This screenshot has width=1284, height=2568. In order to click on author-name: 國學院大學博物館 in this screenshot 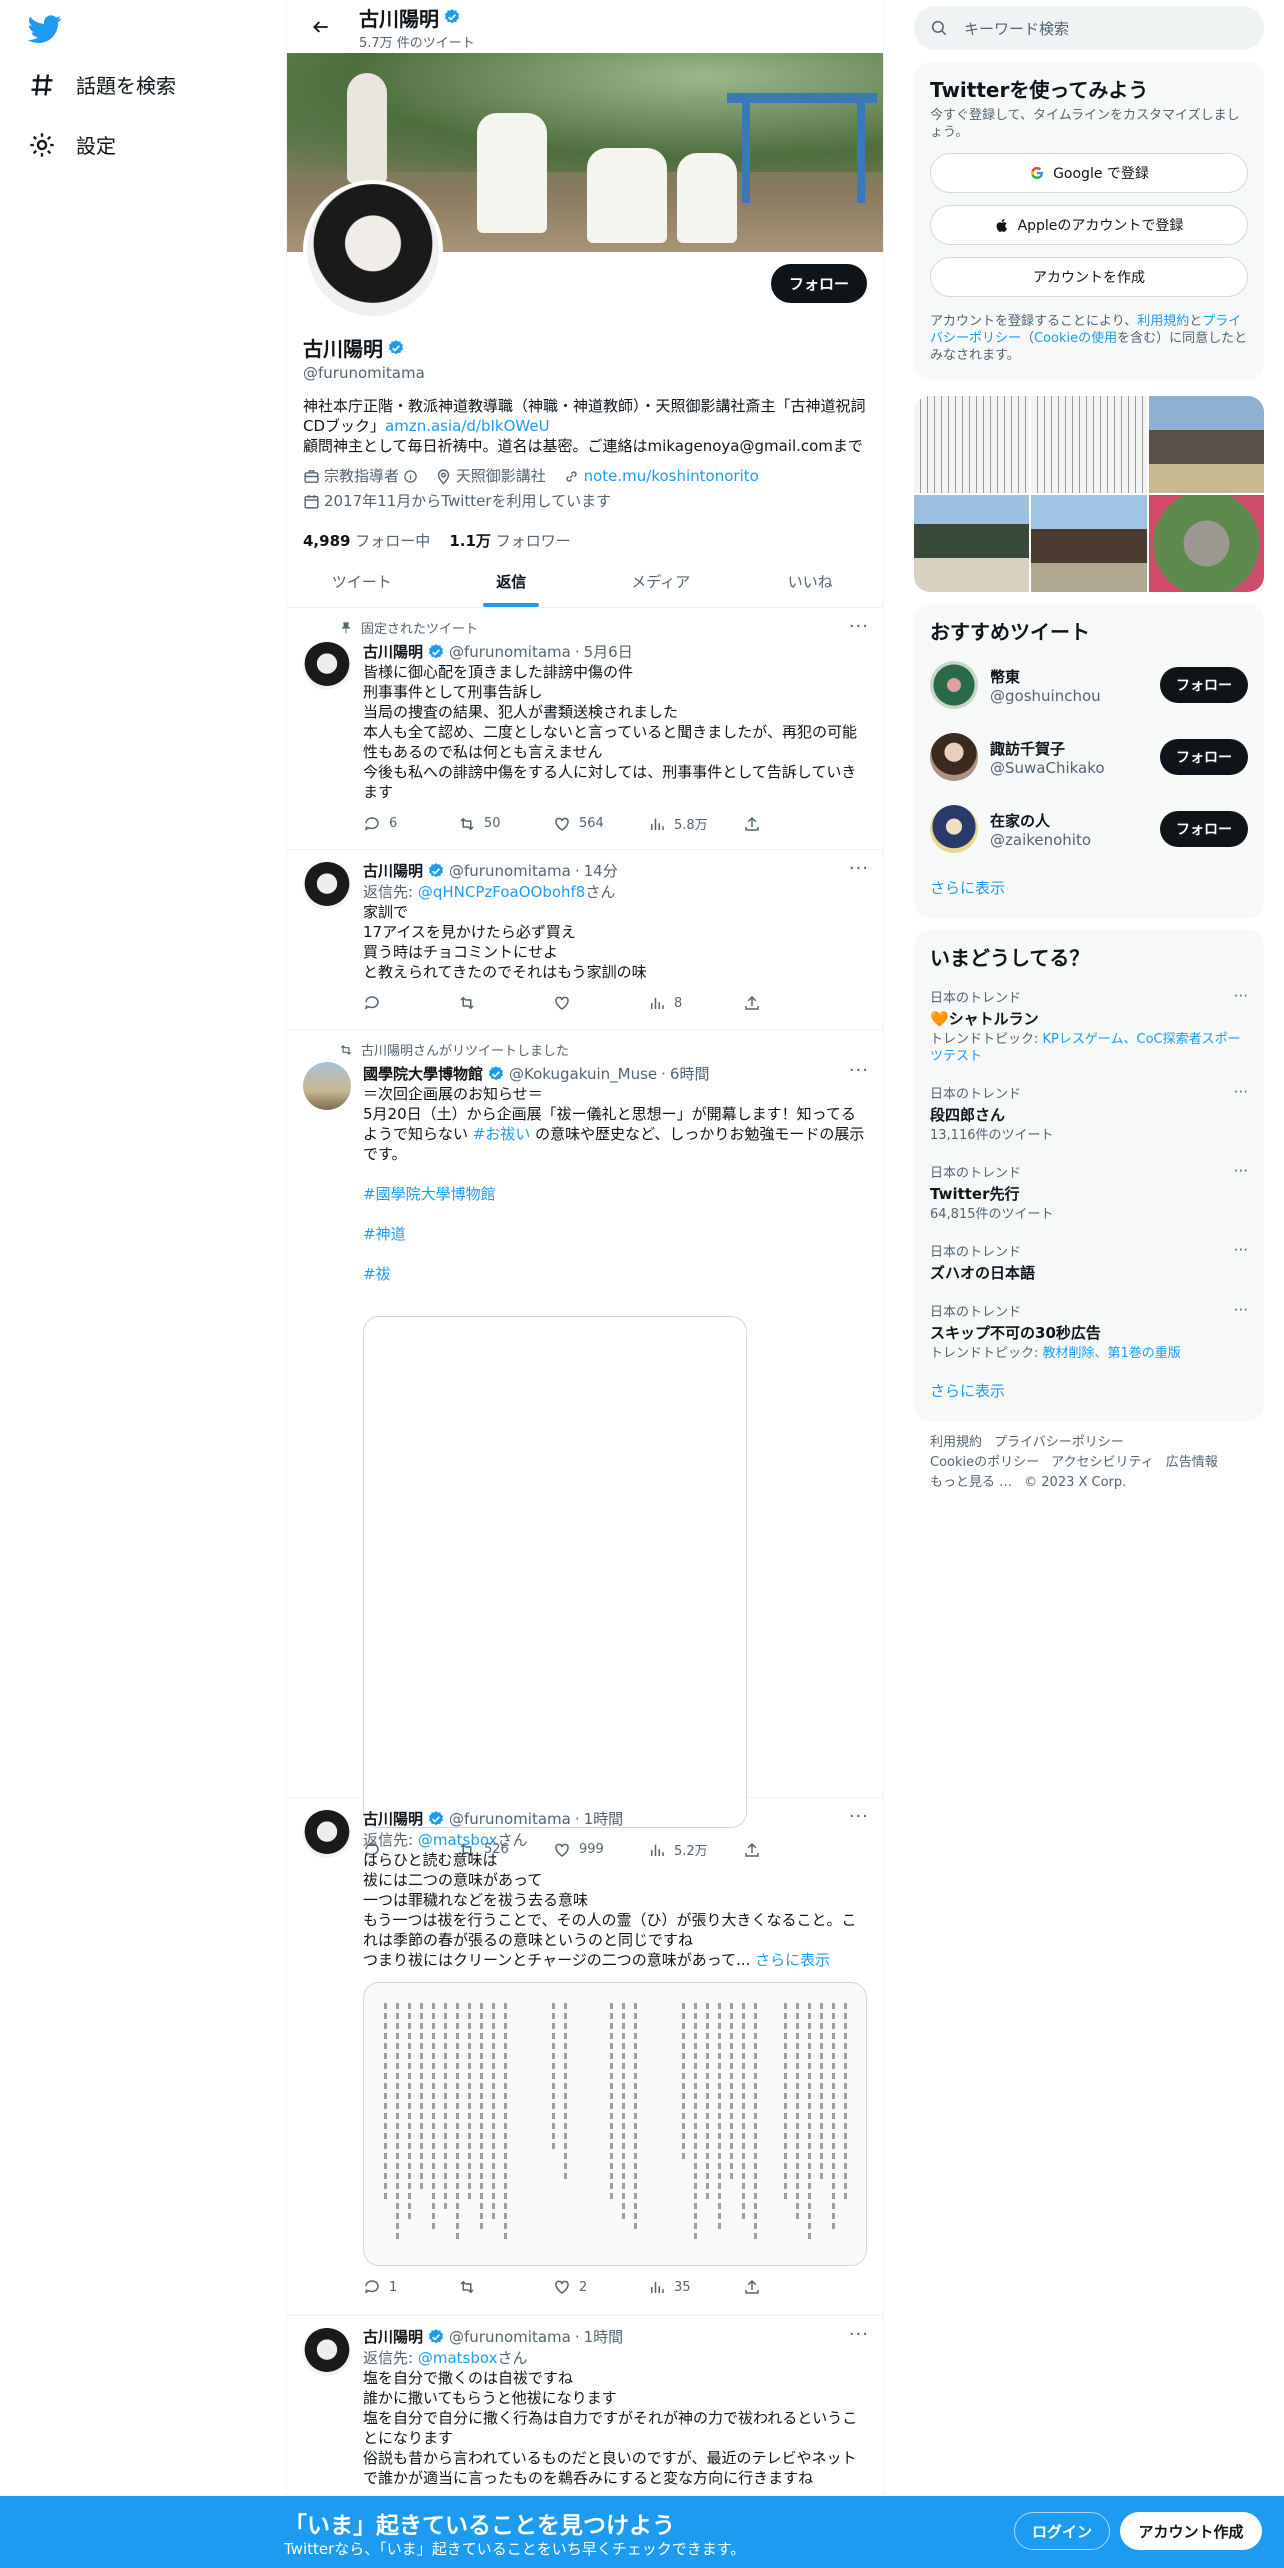, I will do `click(423, 1073)`.